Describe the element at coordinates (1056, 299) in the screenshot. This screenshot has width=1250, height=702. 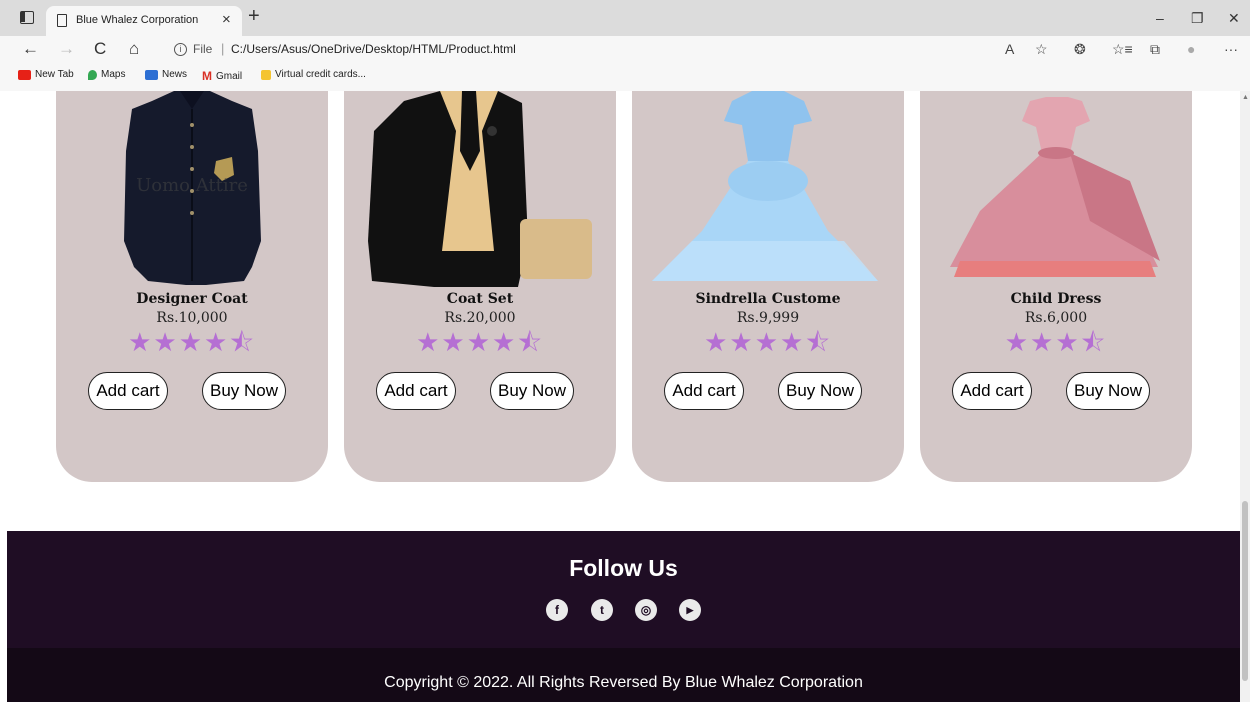
I see `product-name: Child Dress` at that location.